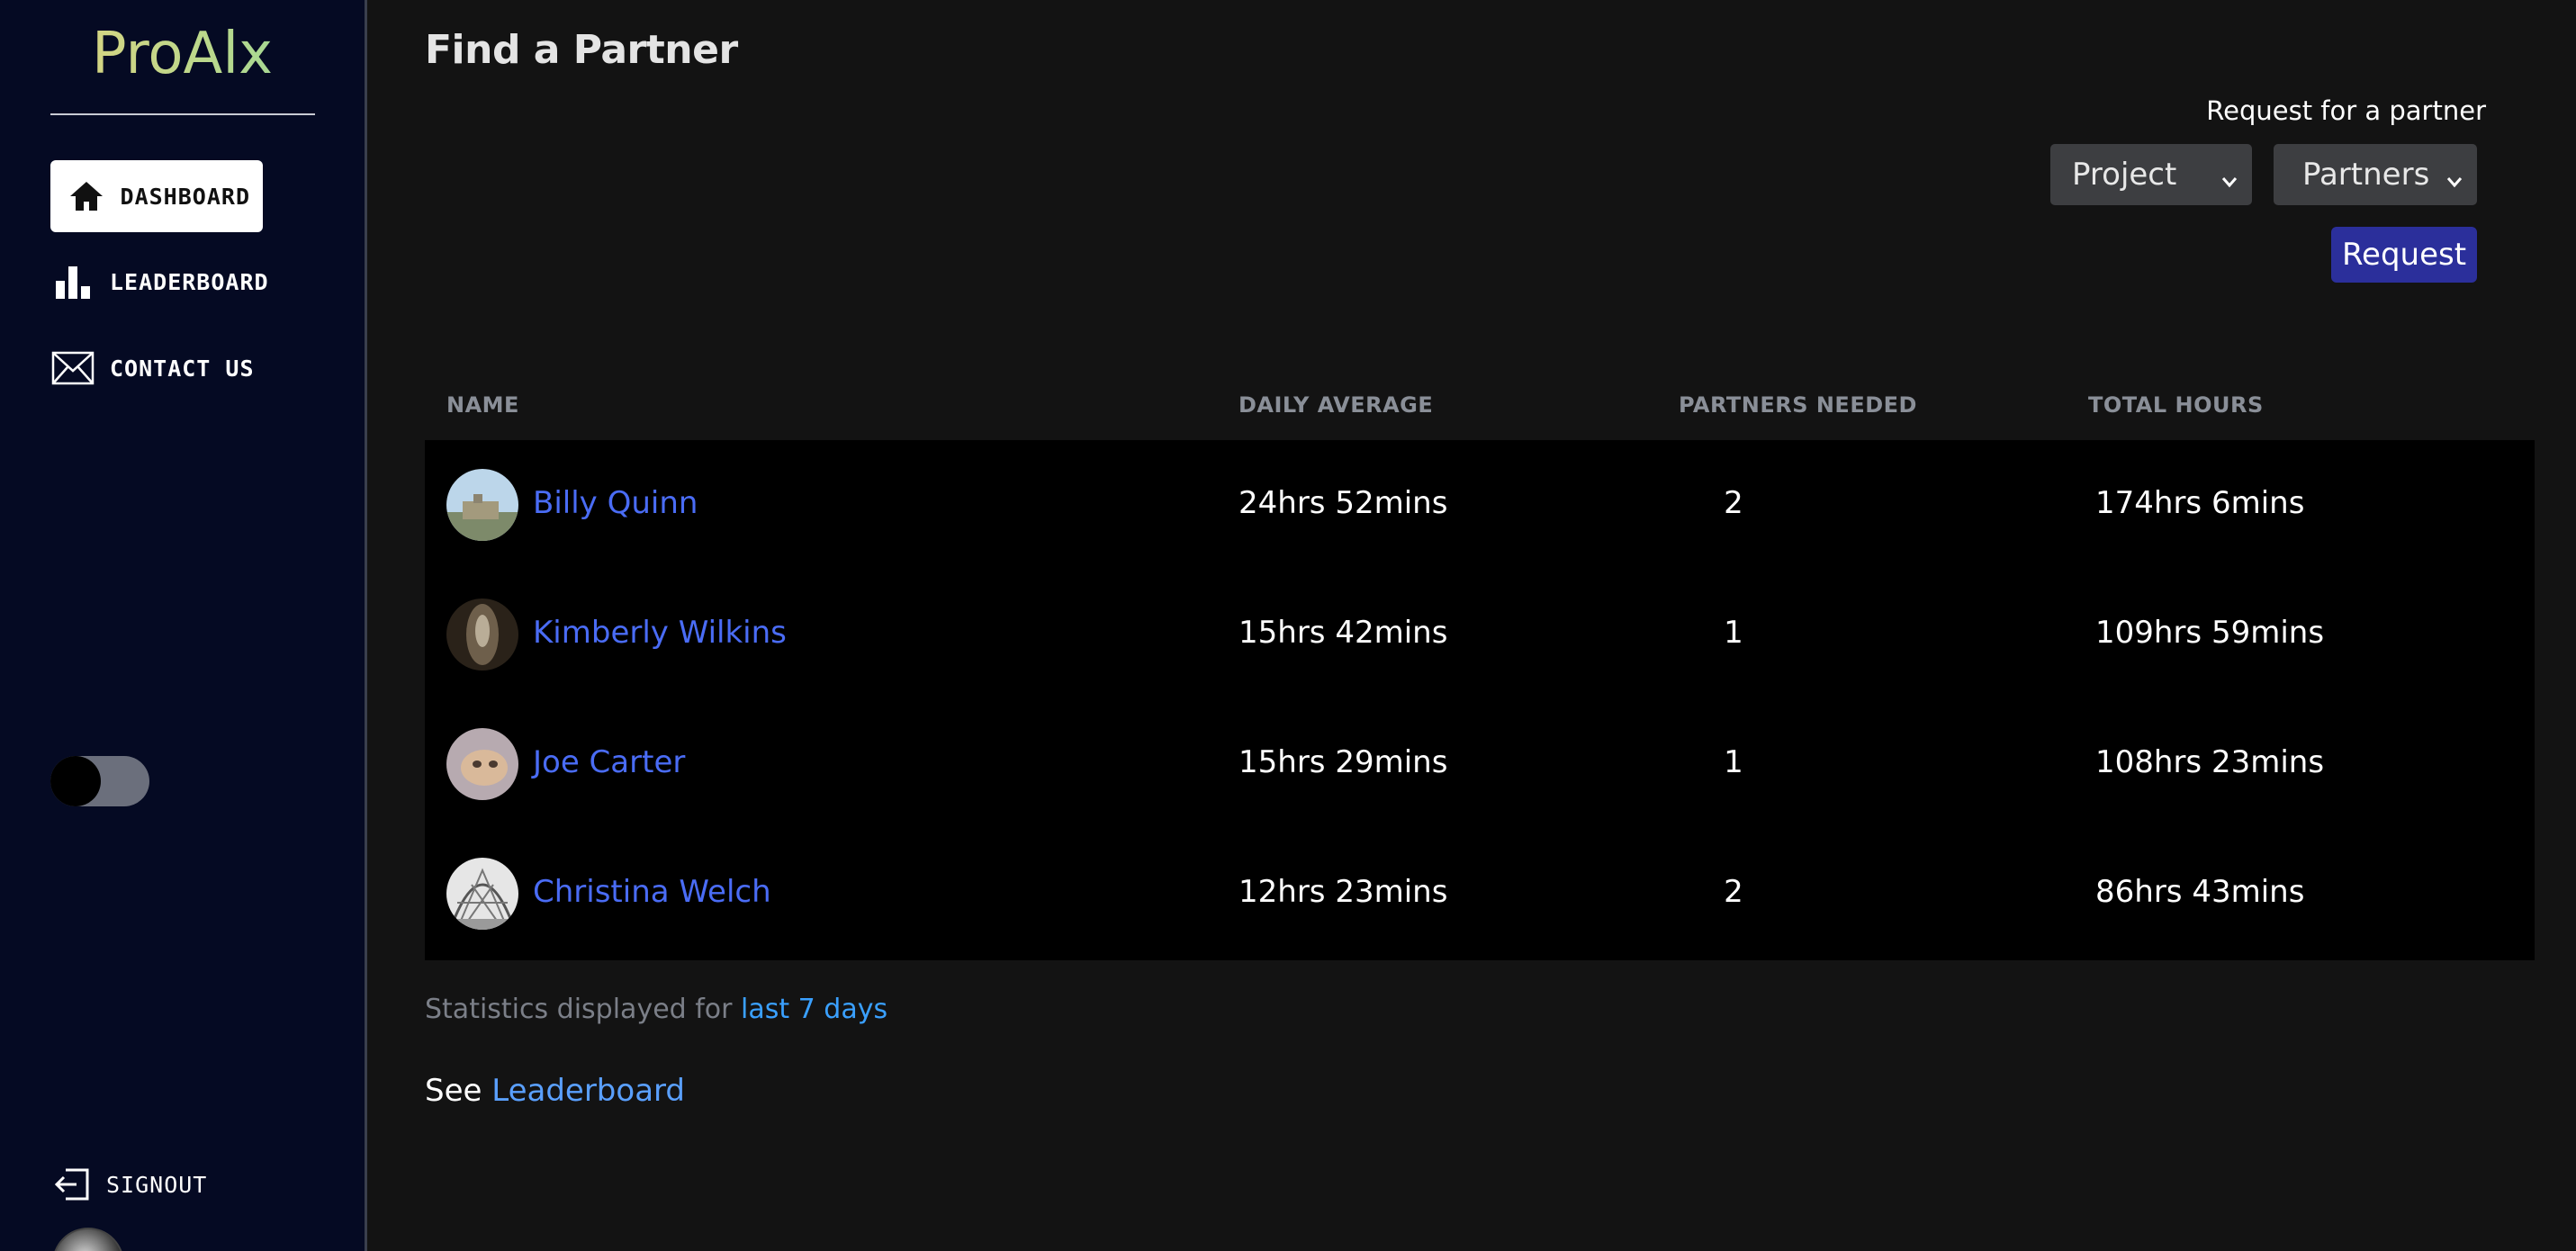 This screenshot has width=2576, height=1251. Describe the element at coordinates (182, 114) in the screenshot. I see `sidebar-divider` at that location.